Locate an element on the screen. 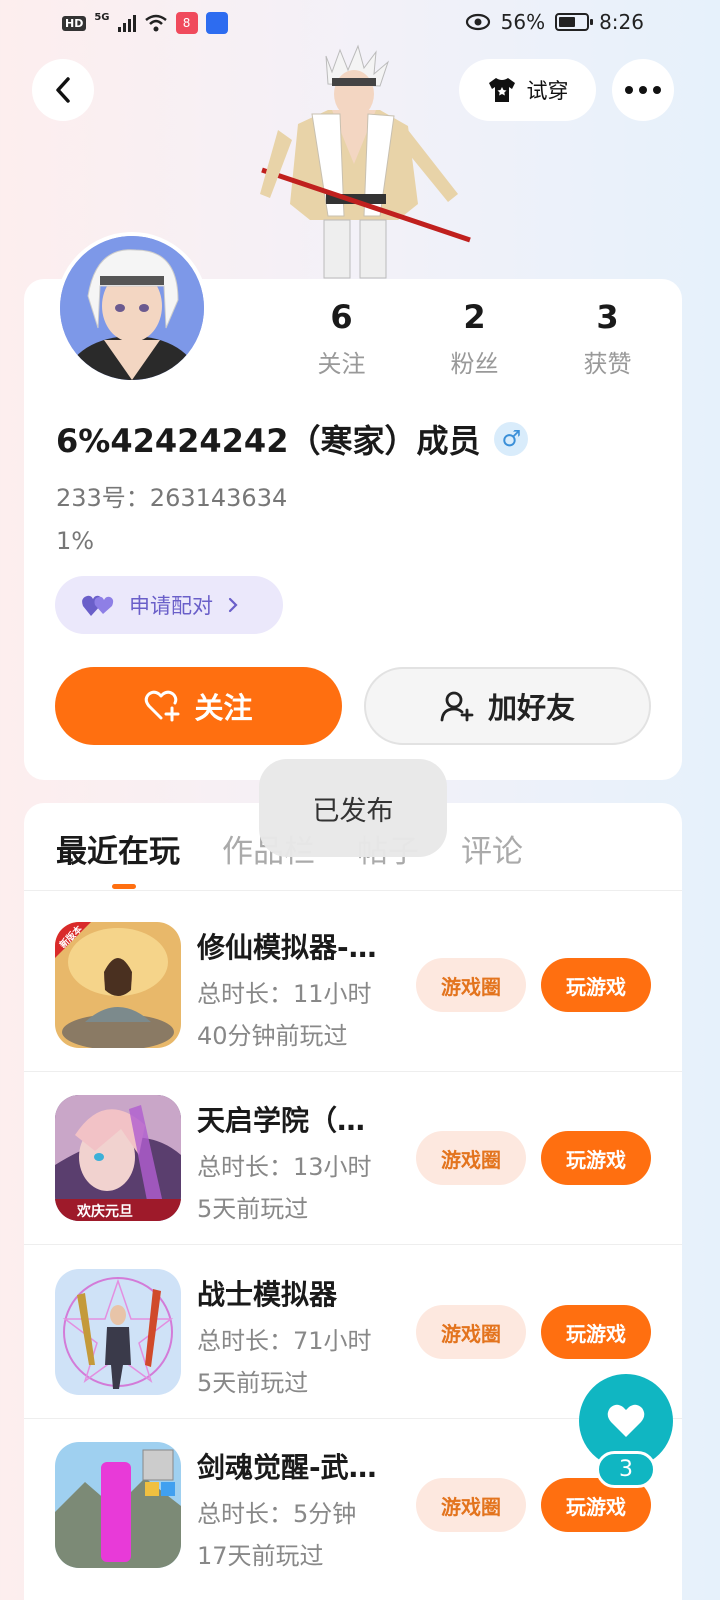 This screenshot has width=720, height=1600. play-duration: 总时长：11小时 is located at coordinates (284, 994).